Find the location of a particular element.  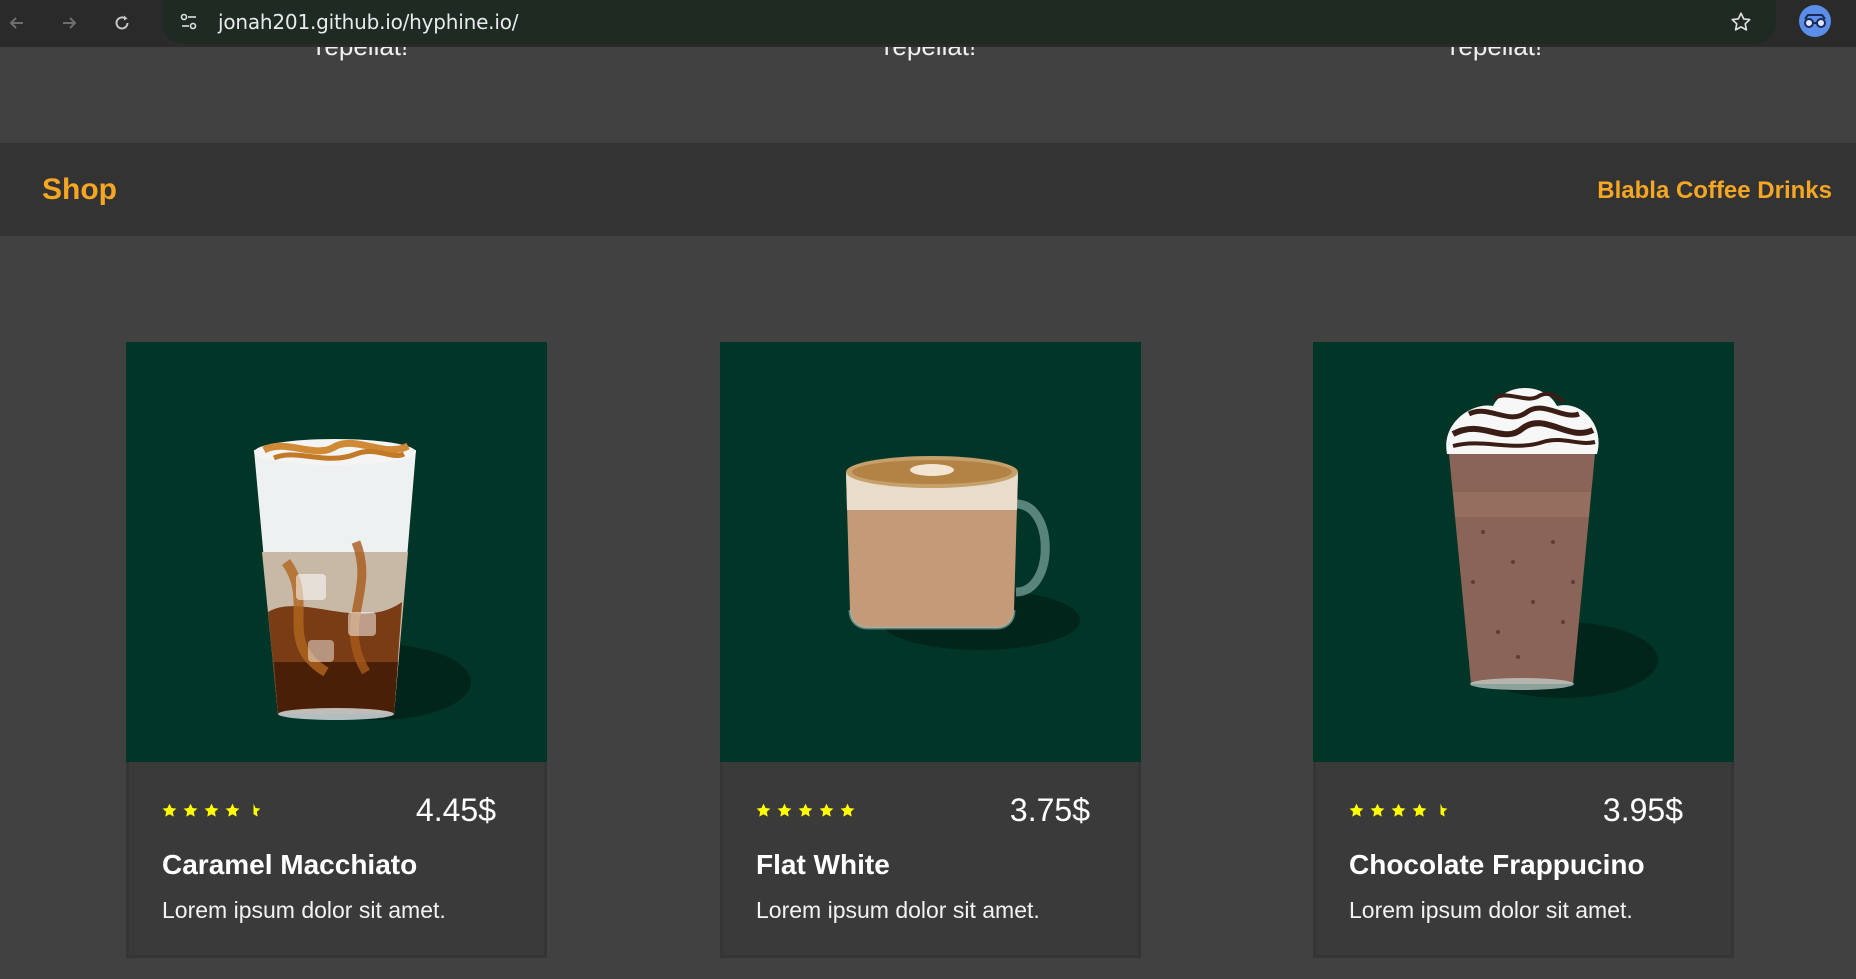

forward-button is located at coordinates (69, 23).